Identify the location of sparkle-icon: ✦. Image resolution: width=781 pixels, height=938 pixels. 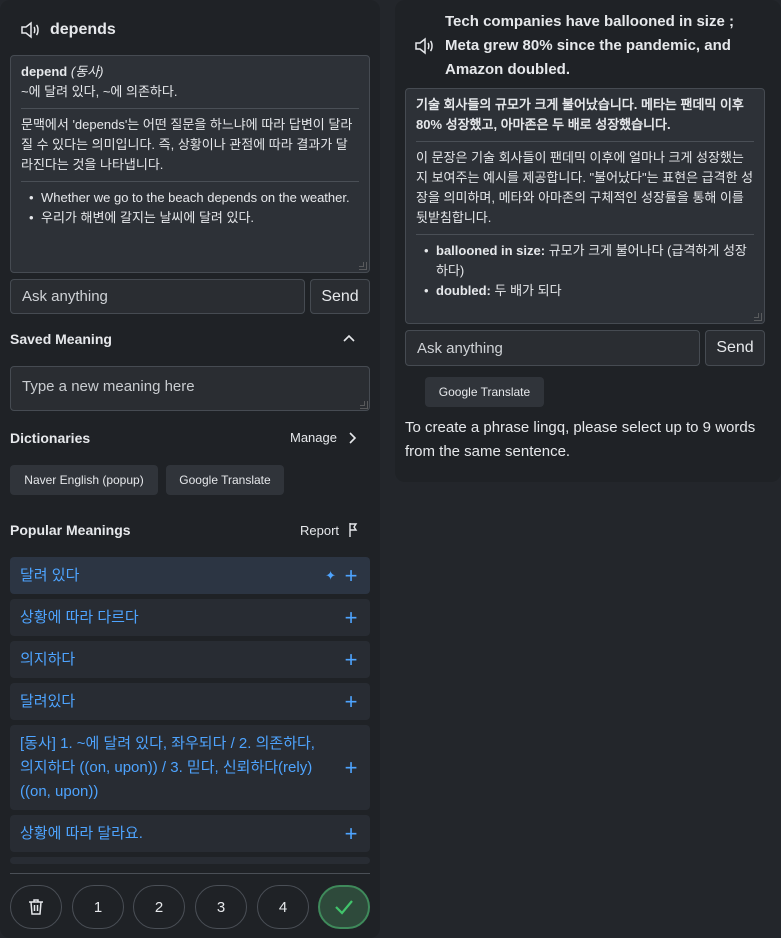
(330, 575).